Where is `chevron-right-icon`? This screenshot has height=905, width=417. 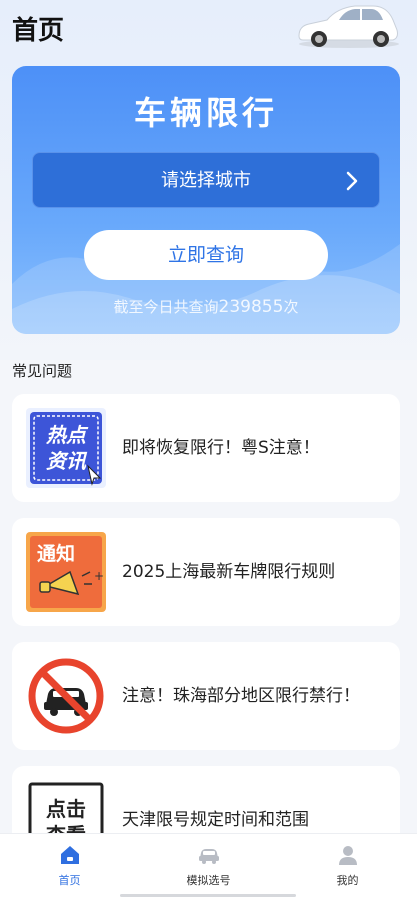 chevron-right-icon is located at coordinates (352, 181).